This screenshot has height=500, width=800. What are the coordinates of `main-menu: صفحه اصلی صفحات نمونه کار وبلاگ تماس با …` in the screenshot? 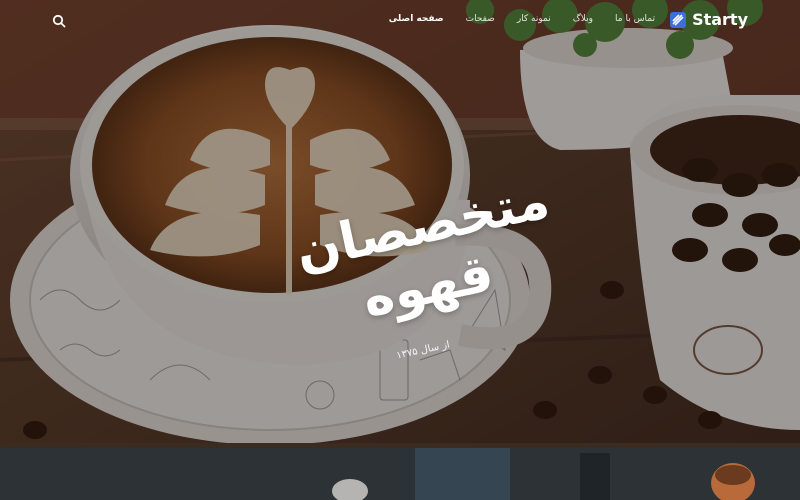 It's located at (522, 19).